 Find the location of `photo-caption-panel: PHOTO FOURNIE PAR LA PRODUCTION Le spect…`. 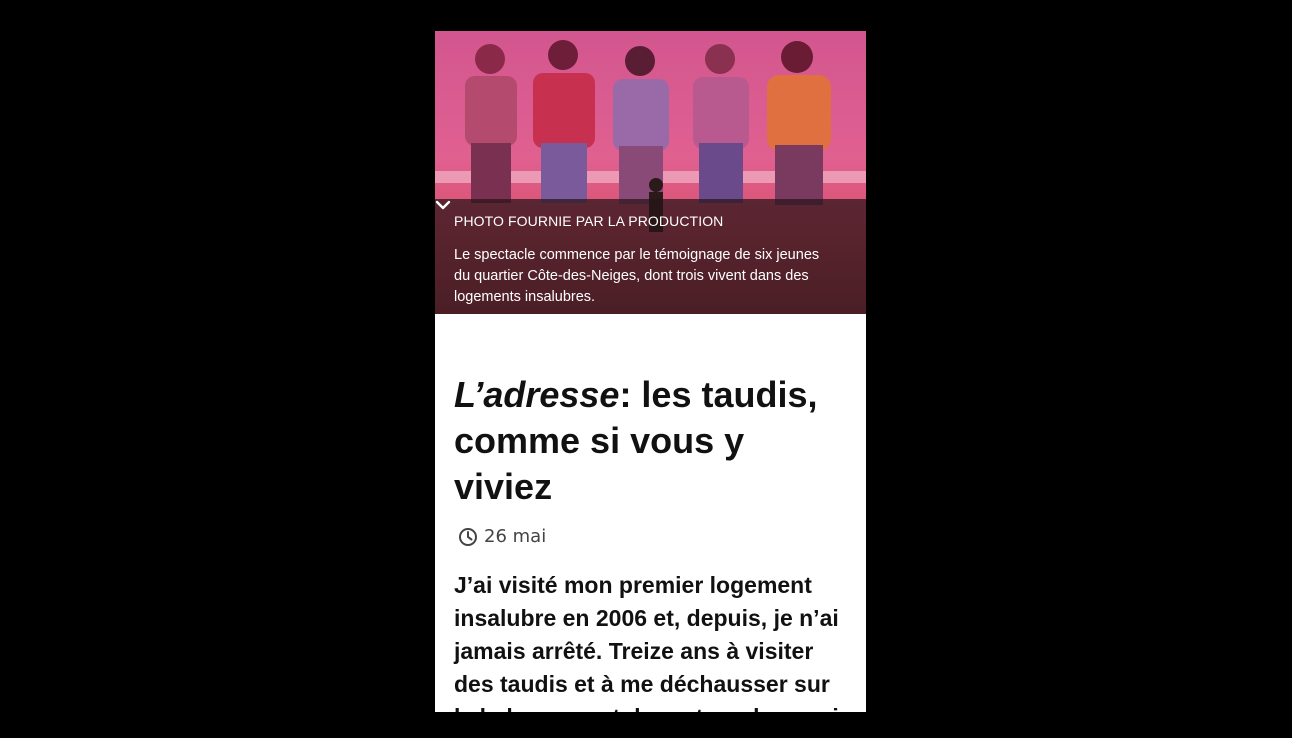

photo-caption-panel: PHOTO FOURNIE PAR LA PRODUCTION Le spect… is located at coordinates (650, 256).